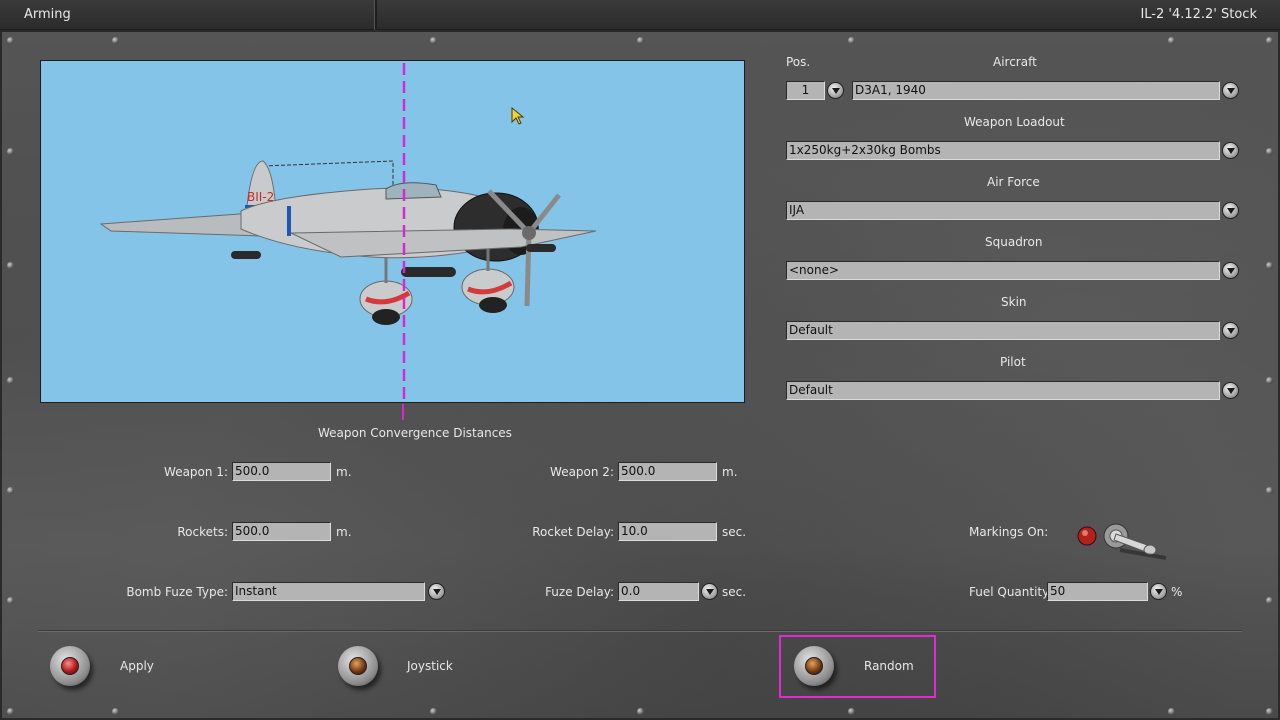 The image size is (1280, 720). Describe the element at coordinates (1230, 210) in the screenshot. I see `airforce-dropdown-icon` at that location.